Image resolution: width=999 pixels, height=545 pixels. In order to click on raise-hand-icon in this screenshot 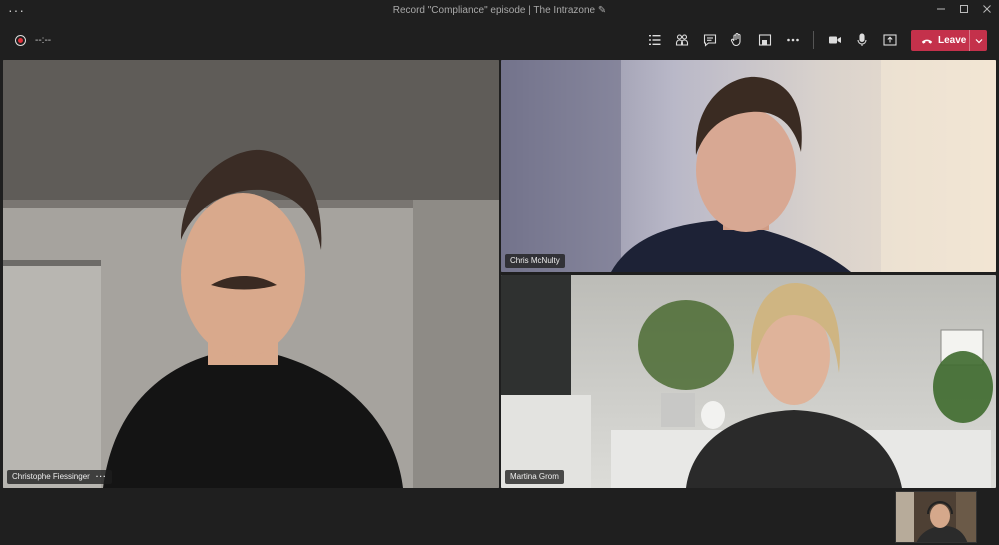, I will do `click(737, 40)`.